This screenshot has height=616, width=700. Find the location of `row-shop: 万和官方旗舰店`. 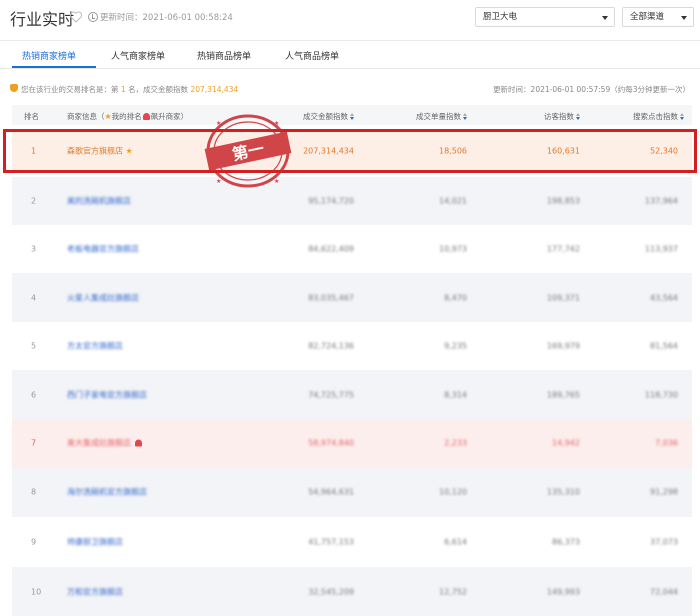

row-shop: 万和官方旗舰店 is located at coordinates (95, 591).